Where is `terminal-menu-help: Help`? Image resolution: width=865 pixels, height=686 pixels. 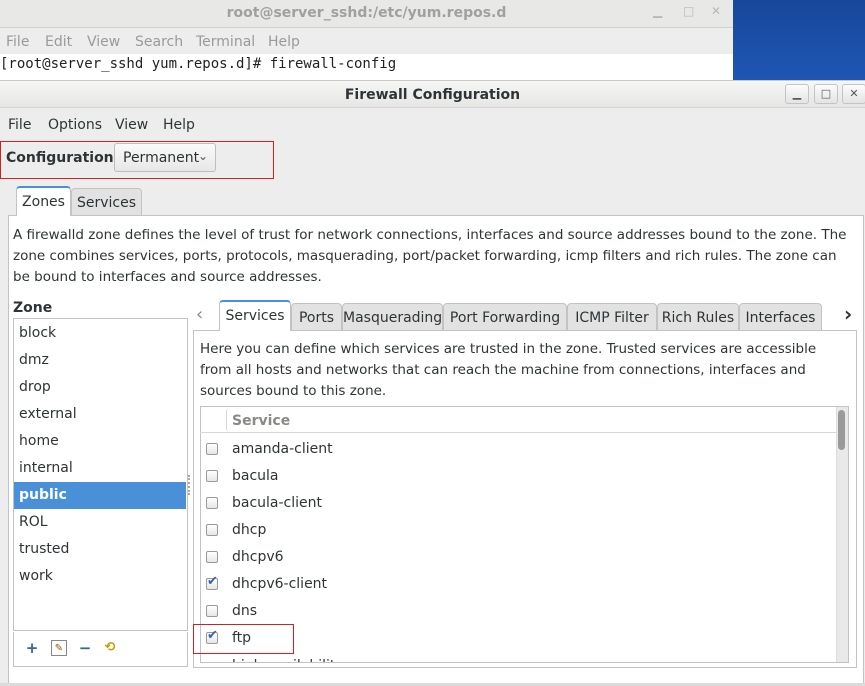 terminal-menu-help: Help is located at coordinates (284, 42).